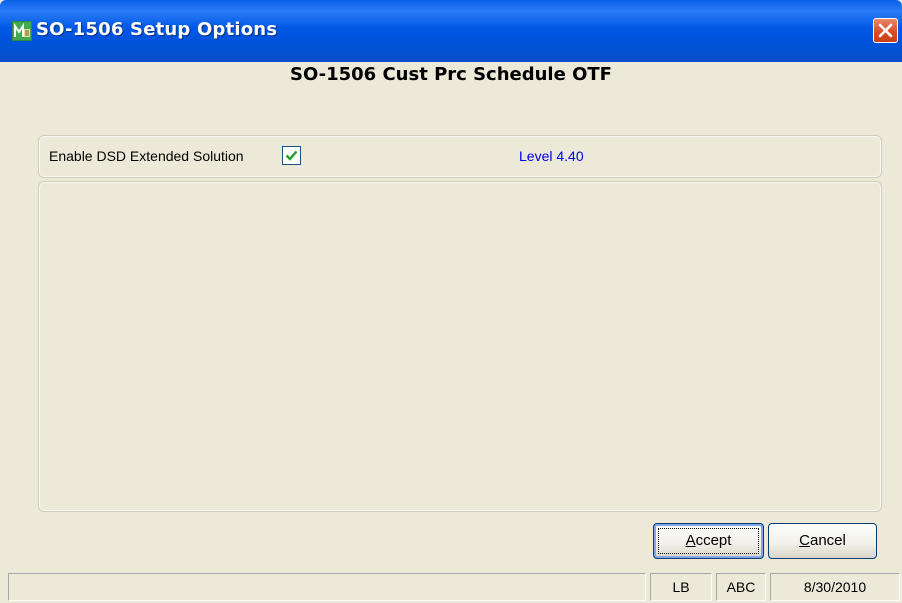  What do you see at coordinates (451, 31) in the screenshot?
I see `title-bar: SO-1506 Setup Options` at bounding box center [451, 31].